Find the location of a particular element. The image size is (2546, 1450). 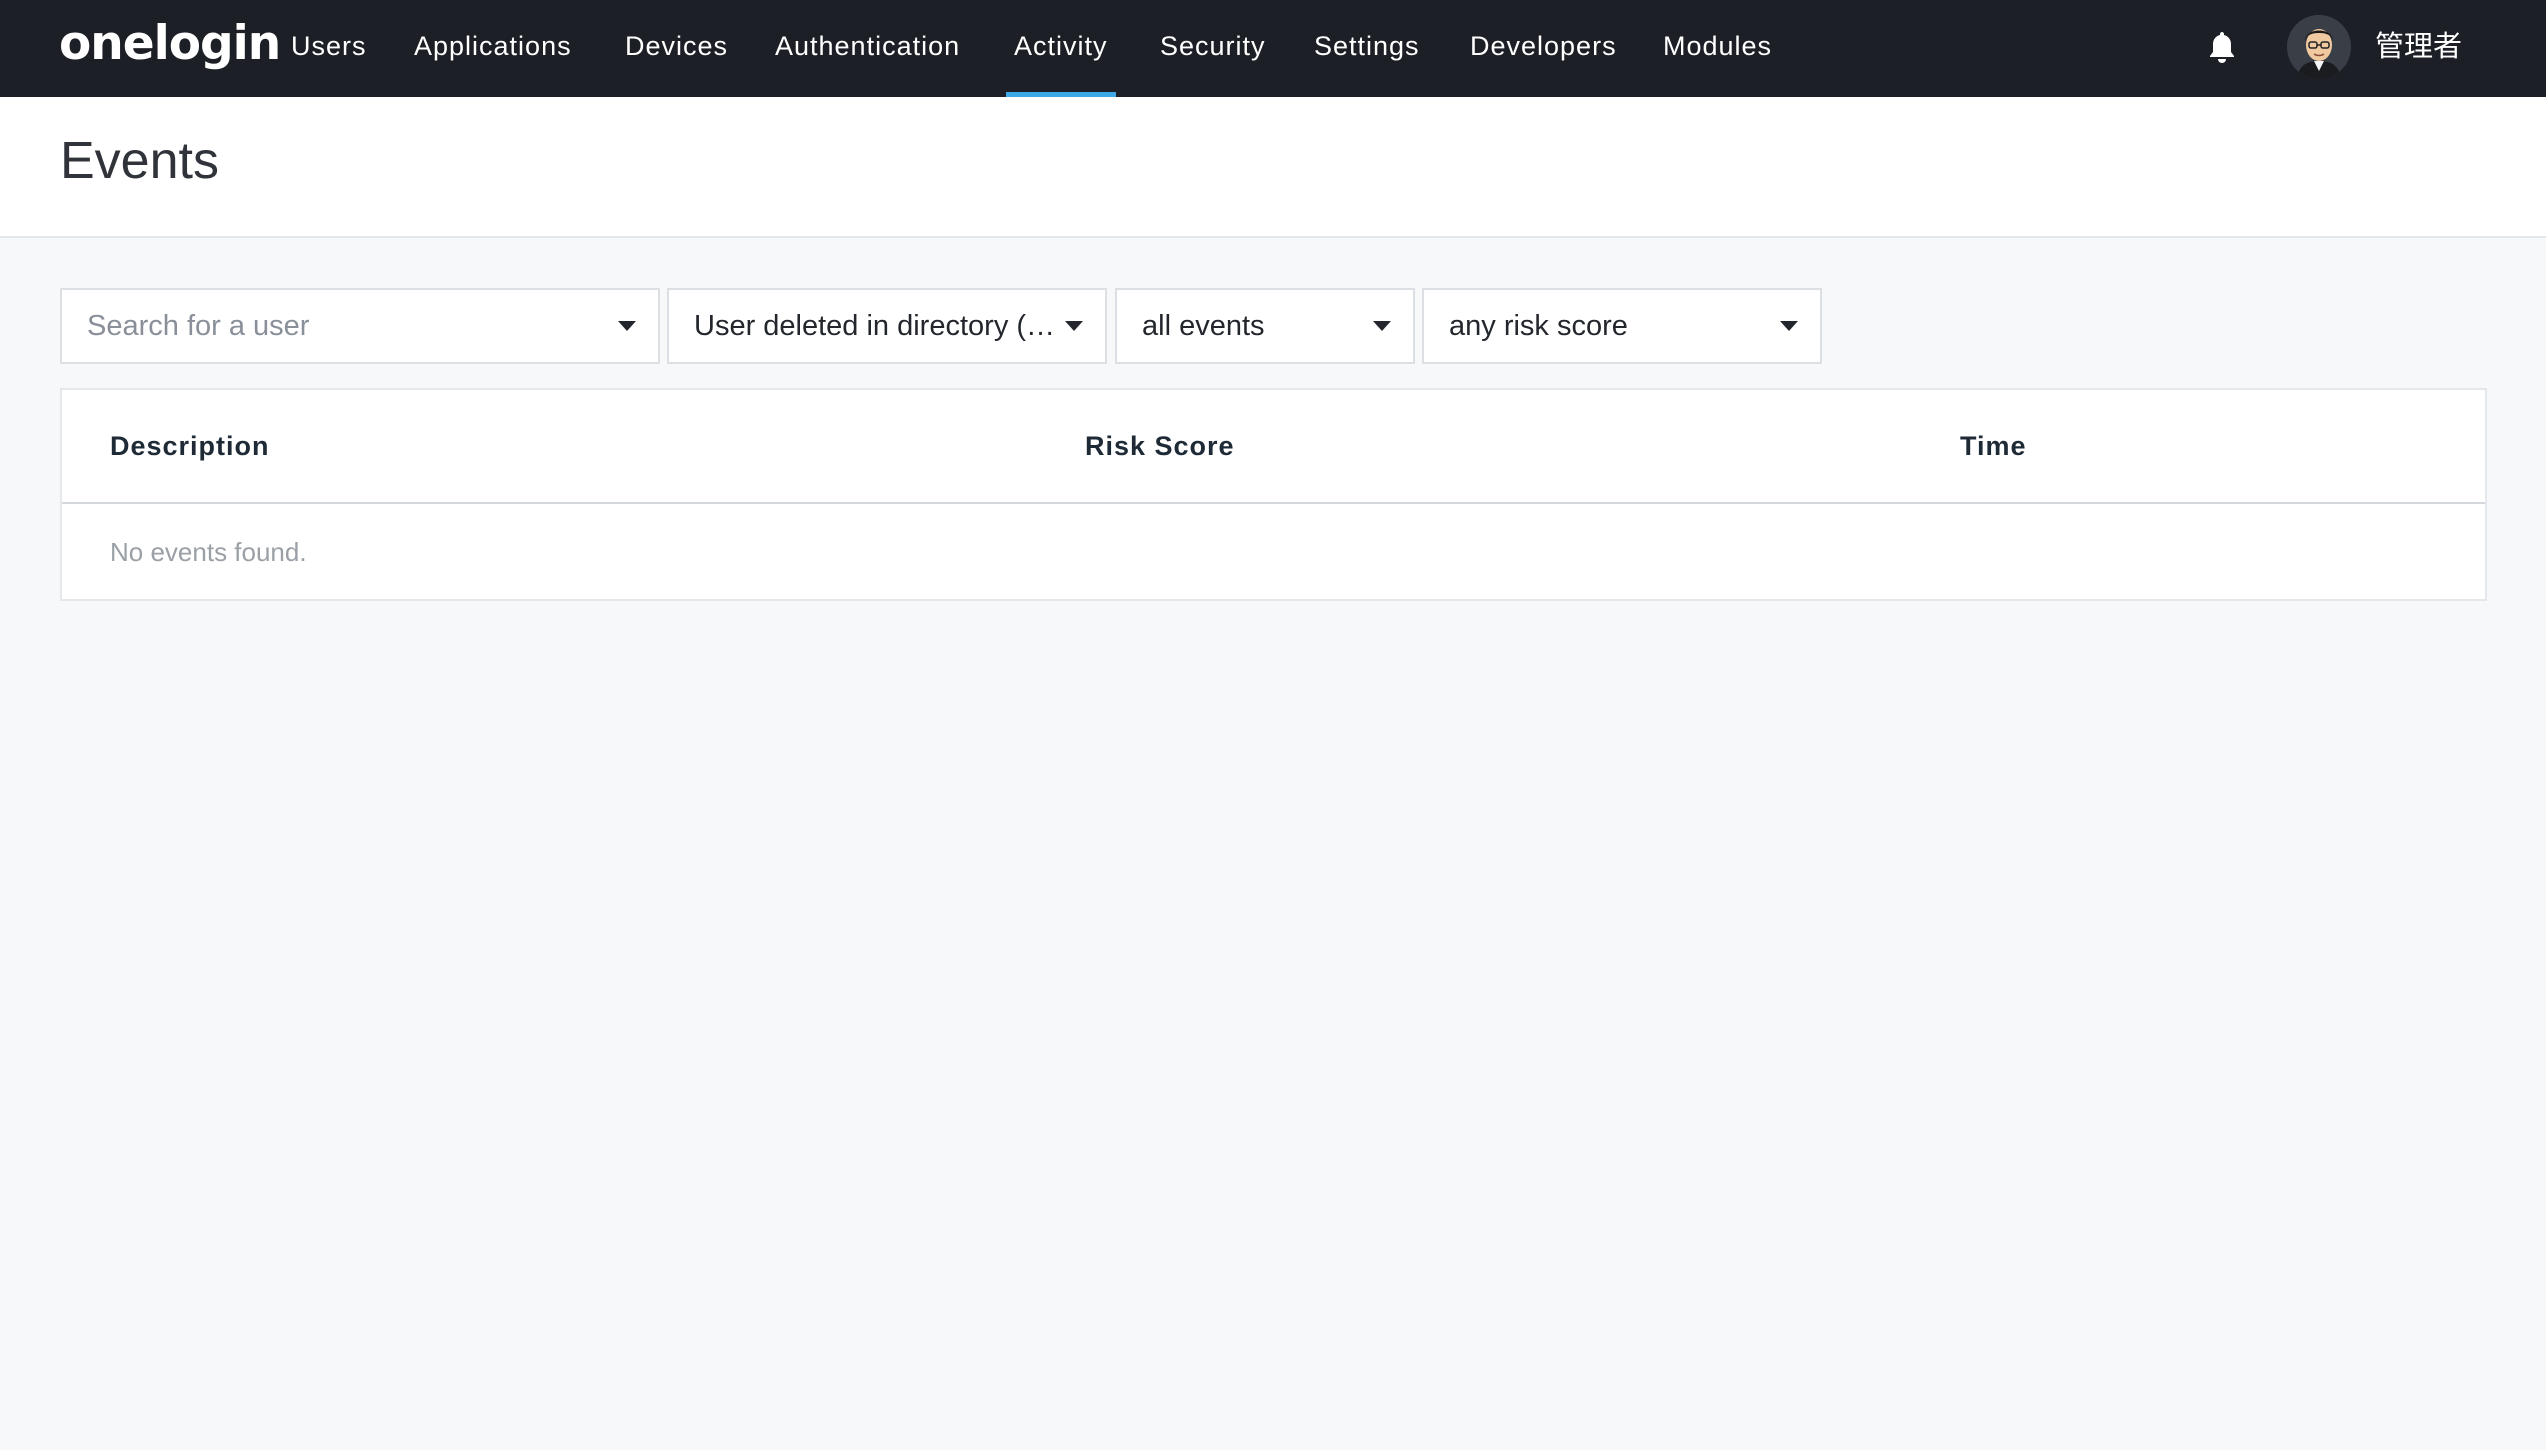

user-avatar is located at coordinates (2319, 47).